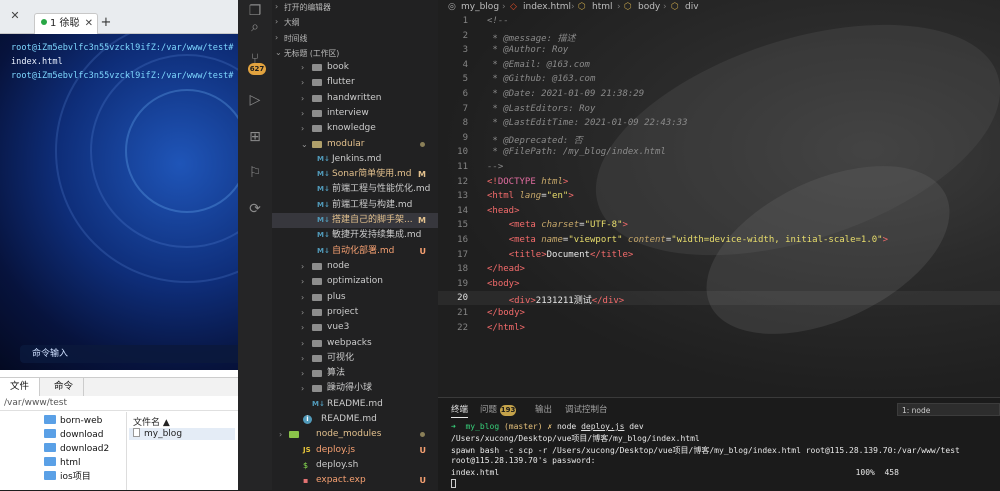 The height and width of the screenshot is (491, 1000). Describe the element at coordinates (541, 108) in the screenshot. I see `code-line: * @LastEditors: Roy` at that location.